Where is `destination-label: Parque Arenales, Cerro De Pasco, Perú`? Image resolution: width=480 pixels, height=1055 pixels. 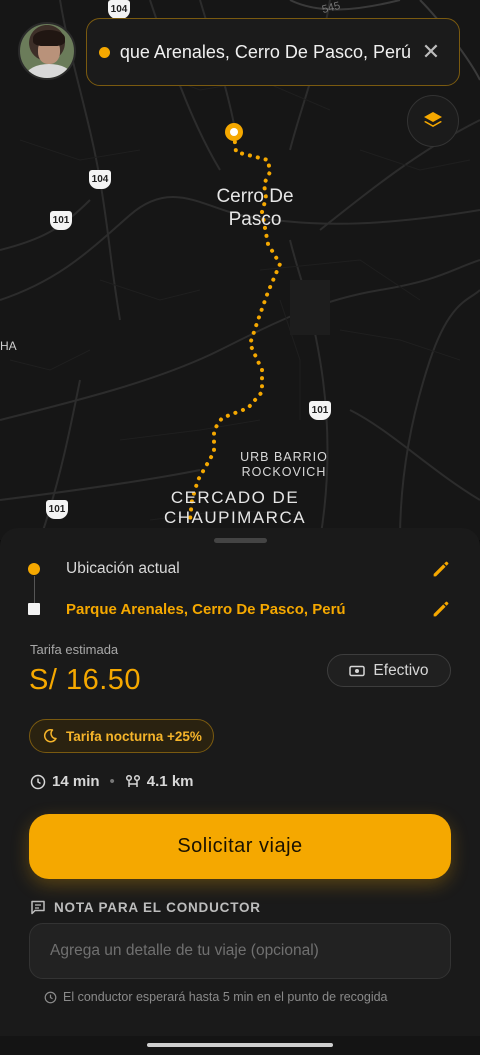 destination-label: Parque Arenales, Cerro De Pasco, Perú is located at coordinates (206, 609).